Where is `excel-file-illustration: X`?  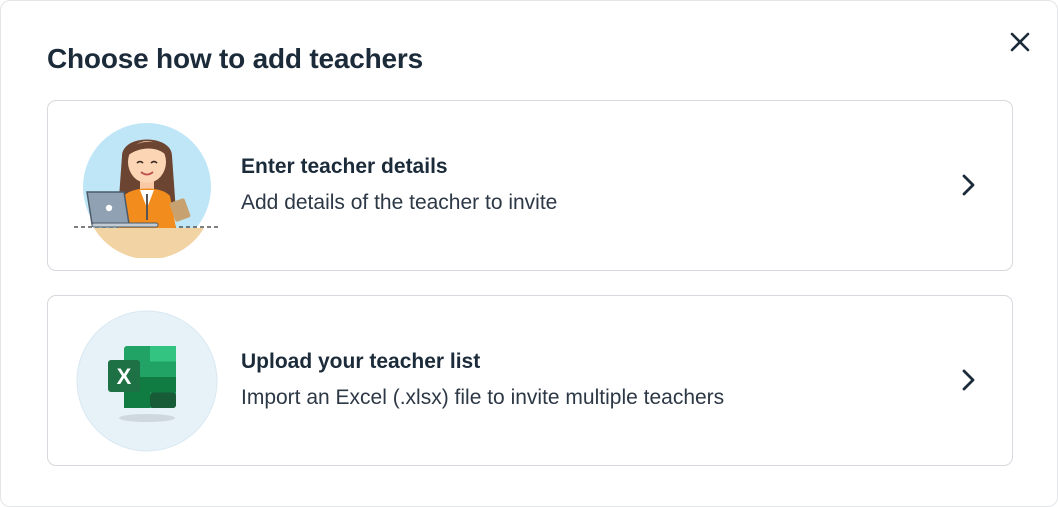
excel-file-illustration: X is located at coordinates (147, 381).